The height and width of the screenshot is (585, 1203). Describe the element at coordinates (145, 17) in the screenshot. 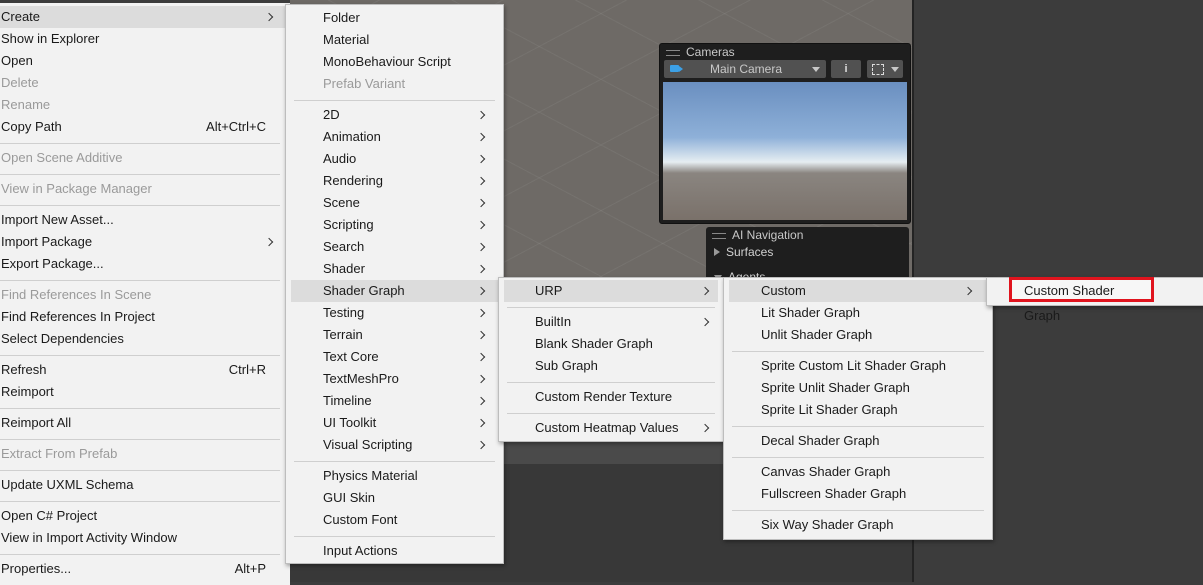

I see `menu-item-create: Create` at that location.